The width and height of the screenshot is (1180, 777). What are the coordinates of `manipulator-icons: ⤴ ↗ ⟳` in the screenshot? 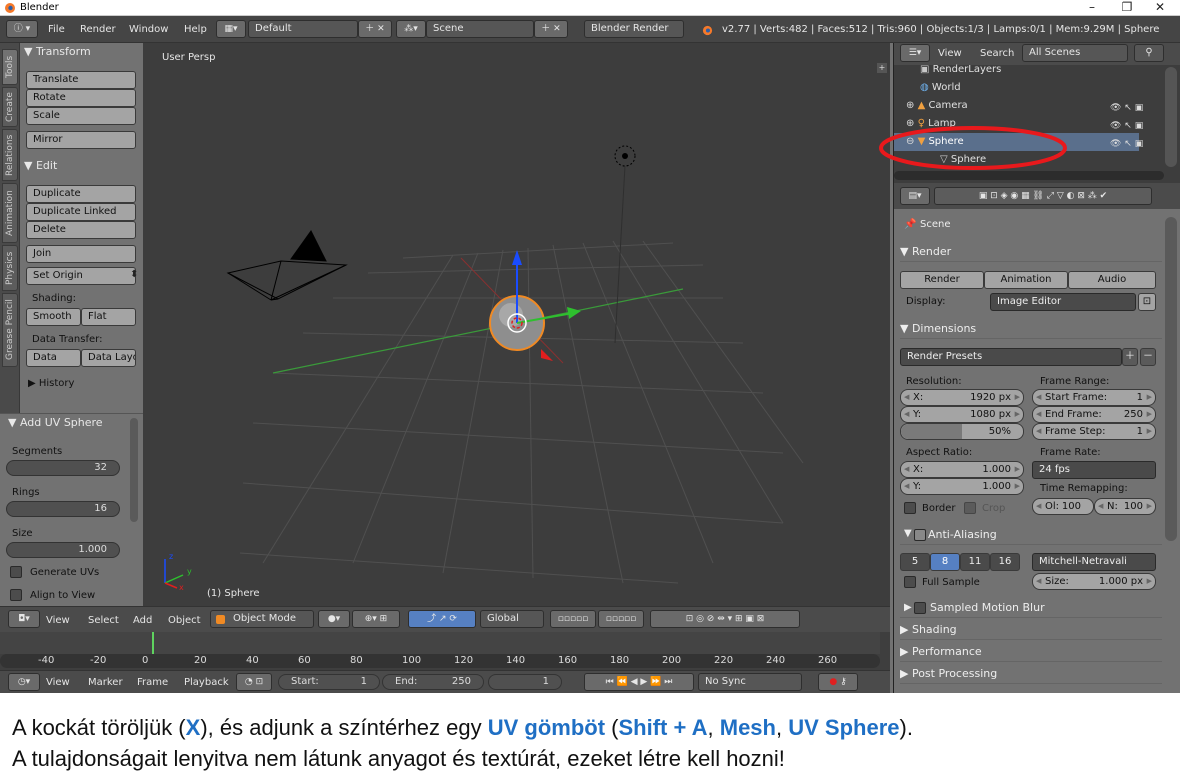 It's located at (442, 619).